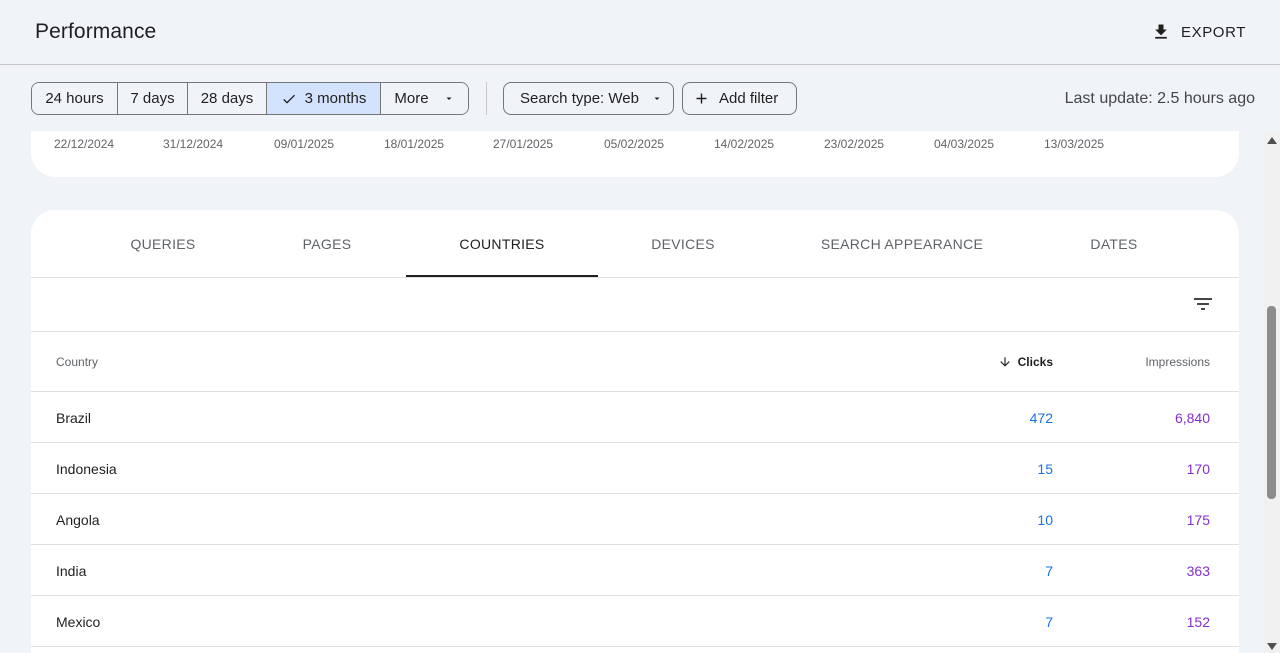 The width and height of the screenshot is (1280, 653). I want to click on table-row: Brazil 472 6,840, so click(635, 417).